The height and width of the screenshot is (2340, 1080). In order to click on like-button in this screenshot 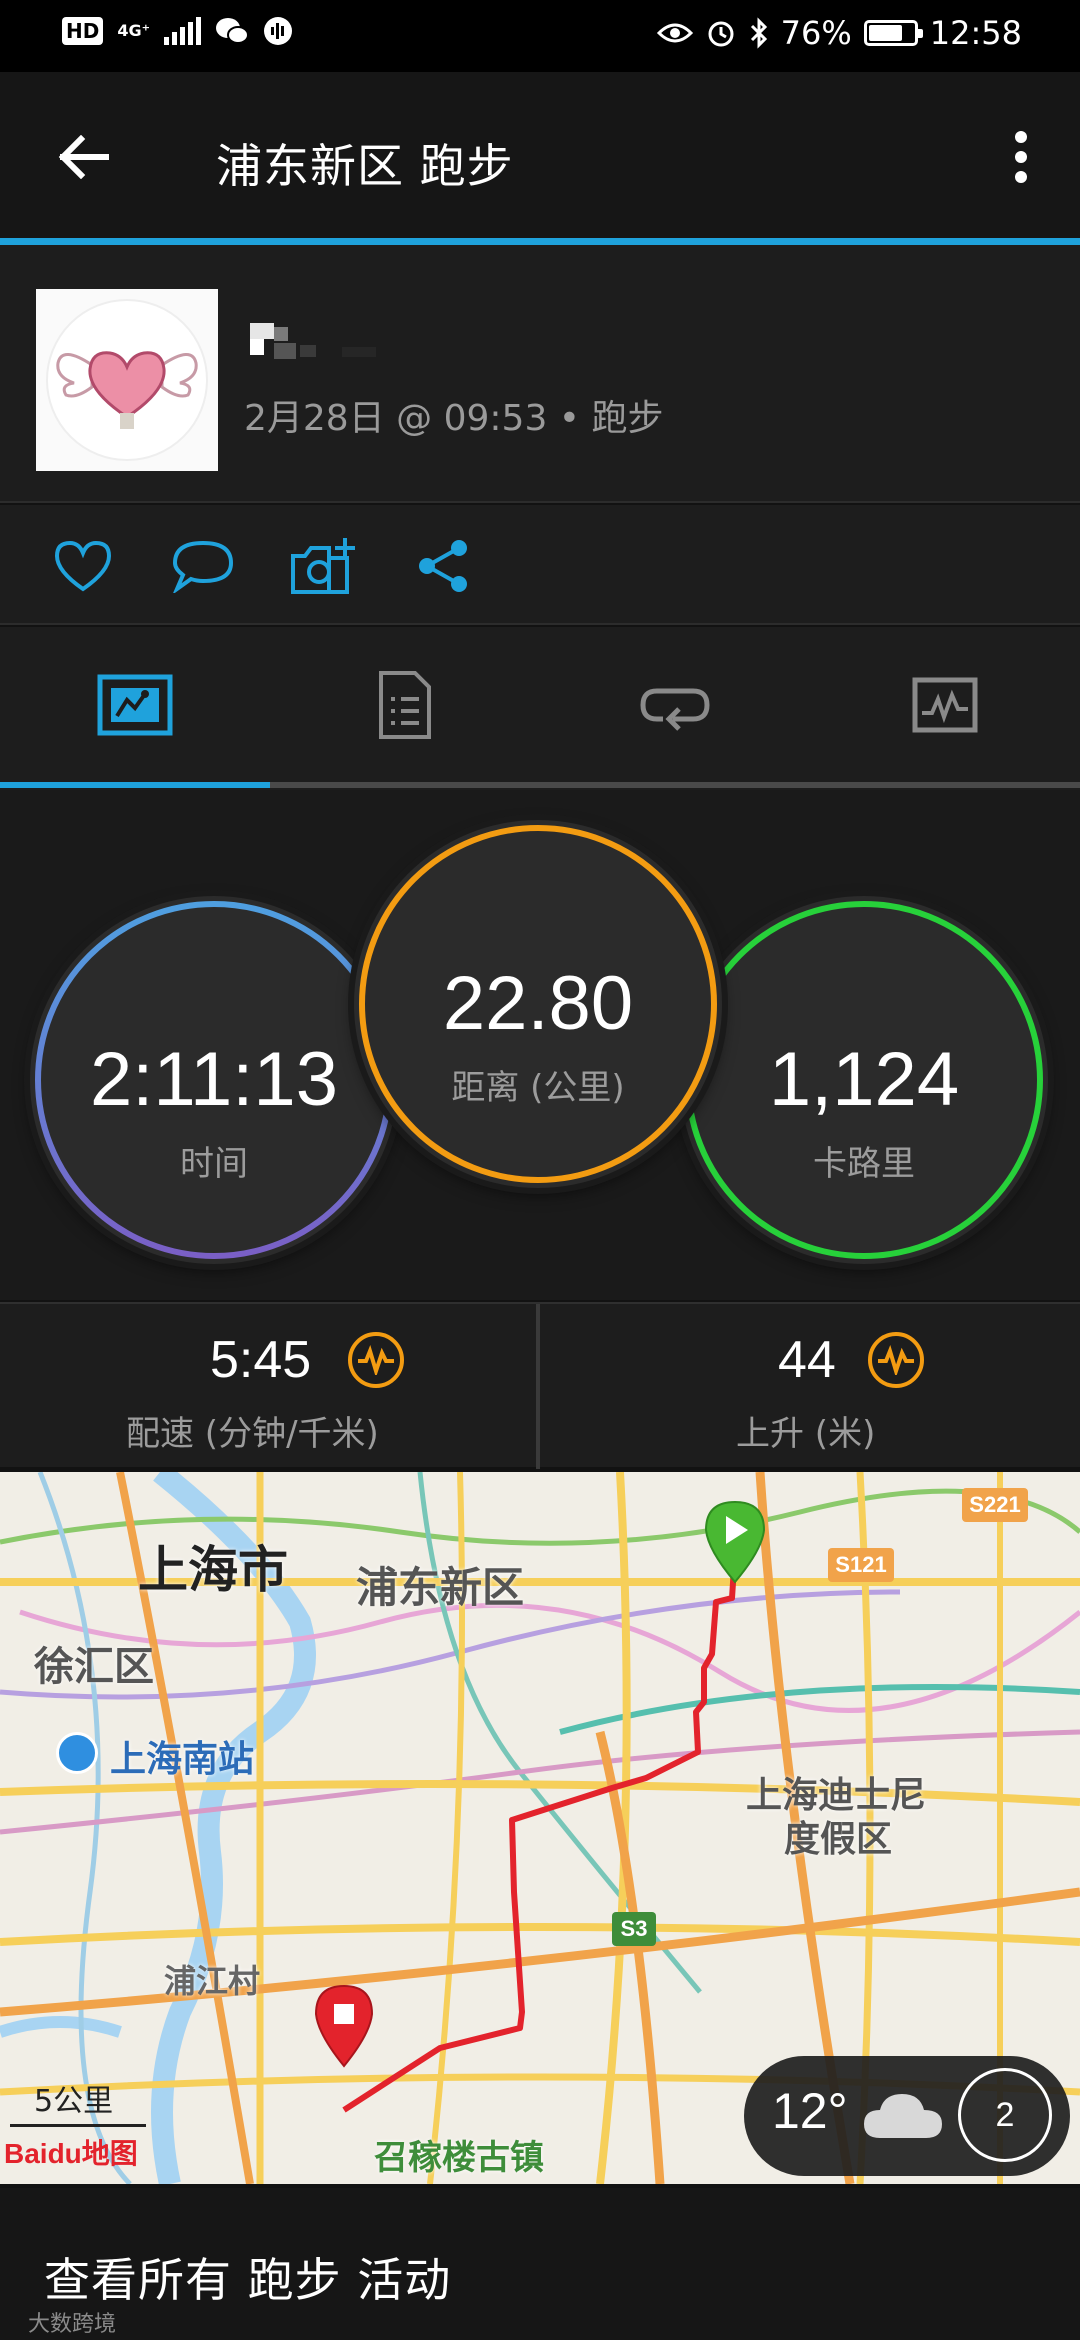, I will do `click(83, 566)`.